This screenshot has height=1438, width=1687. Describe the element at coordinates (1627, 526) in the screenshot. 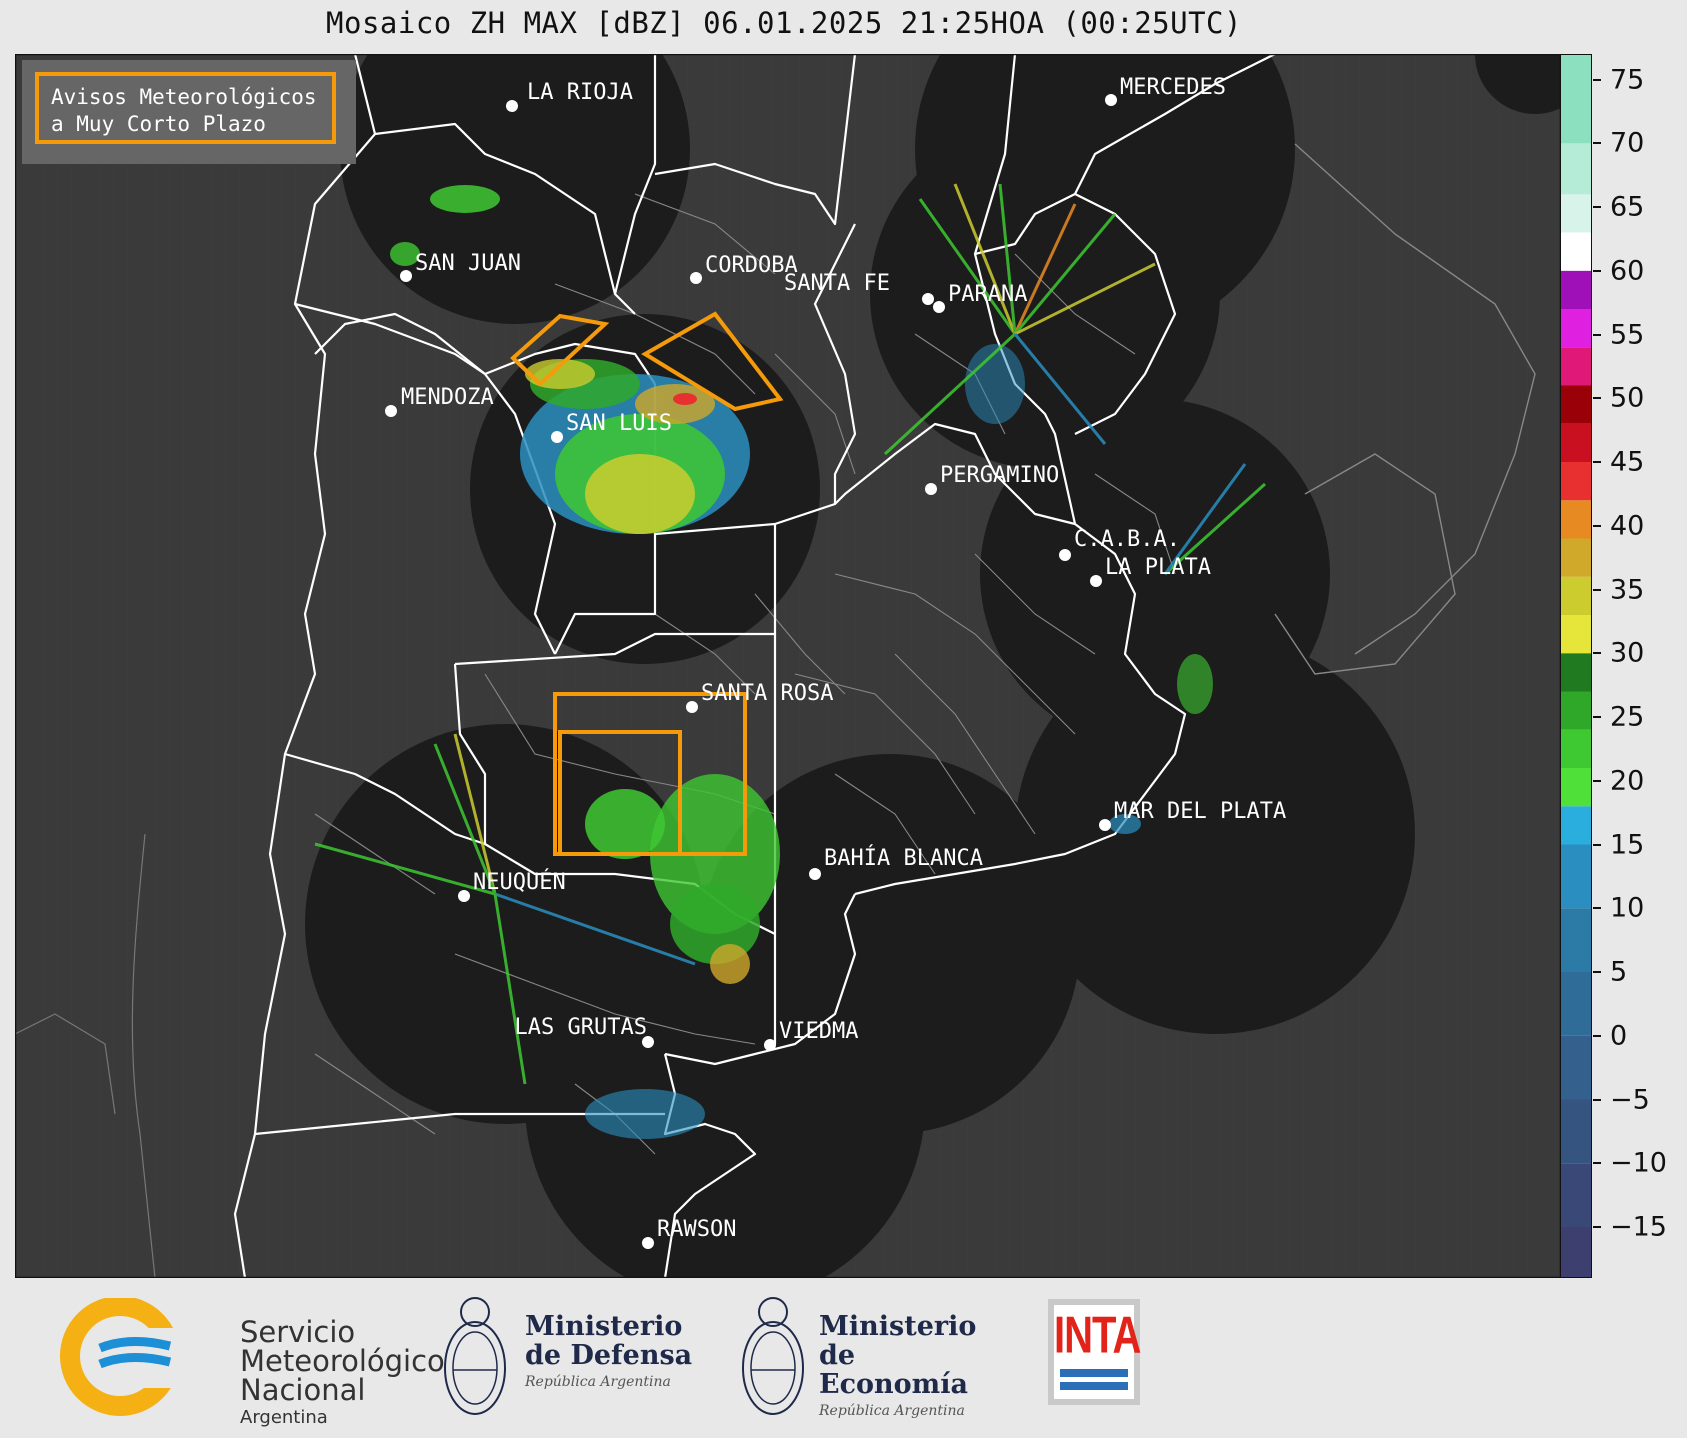

I see `colorbar-tick-label: 40` at that location.